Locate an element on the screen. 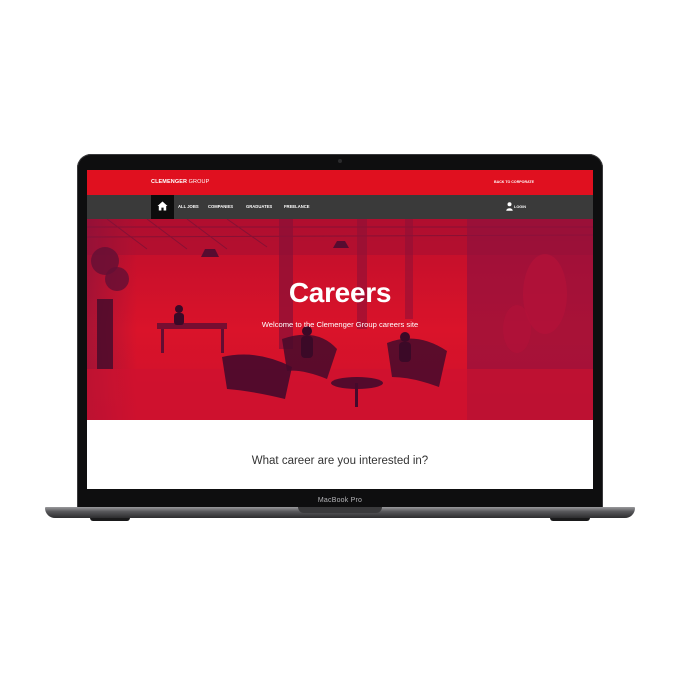 The width and height of the screenshot is (680, 680). laptop-notch is located at coordinates (340, 510).